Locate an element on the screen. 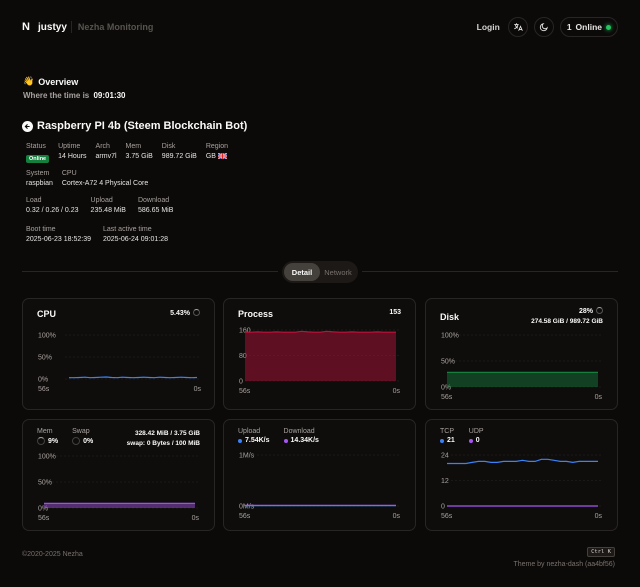  logo-icon: N is located at coordinates (26, 27).